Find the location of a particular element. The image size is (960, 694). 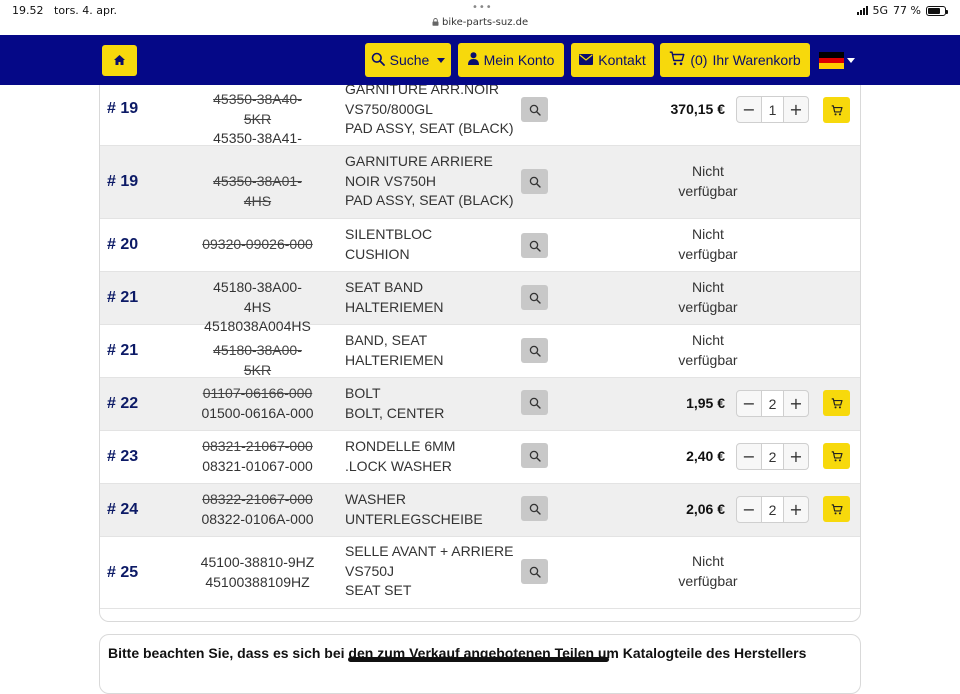

description-line: UNTERLEGSCHEIBE is located at coordinates (414, 518).